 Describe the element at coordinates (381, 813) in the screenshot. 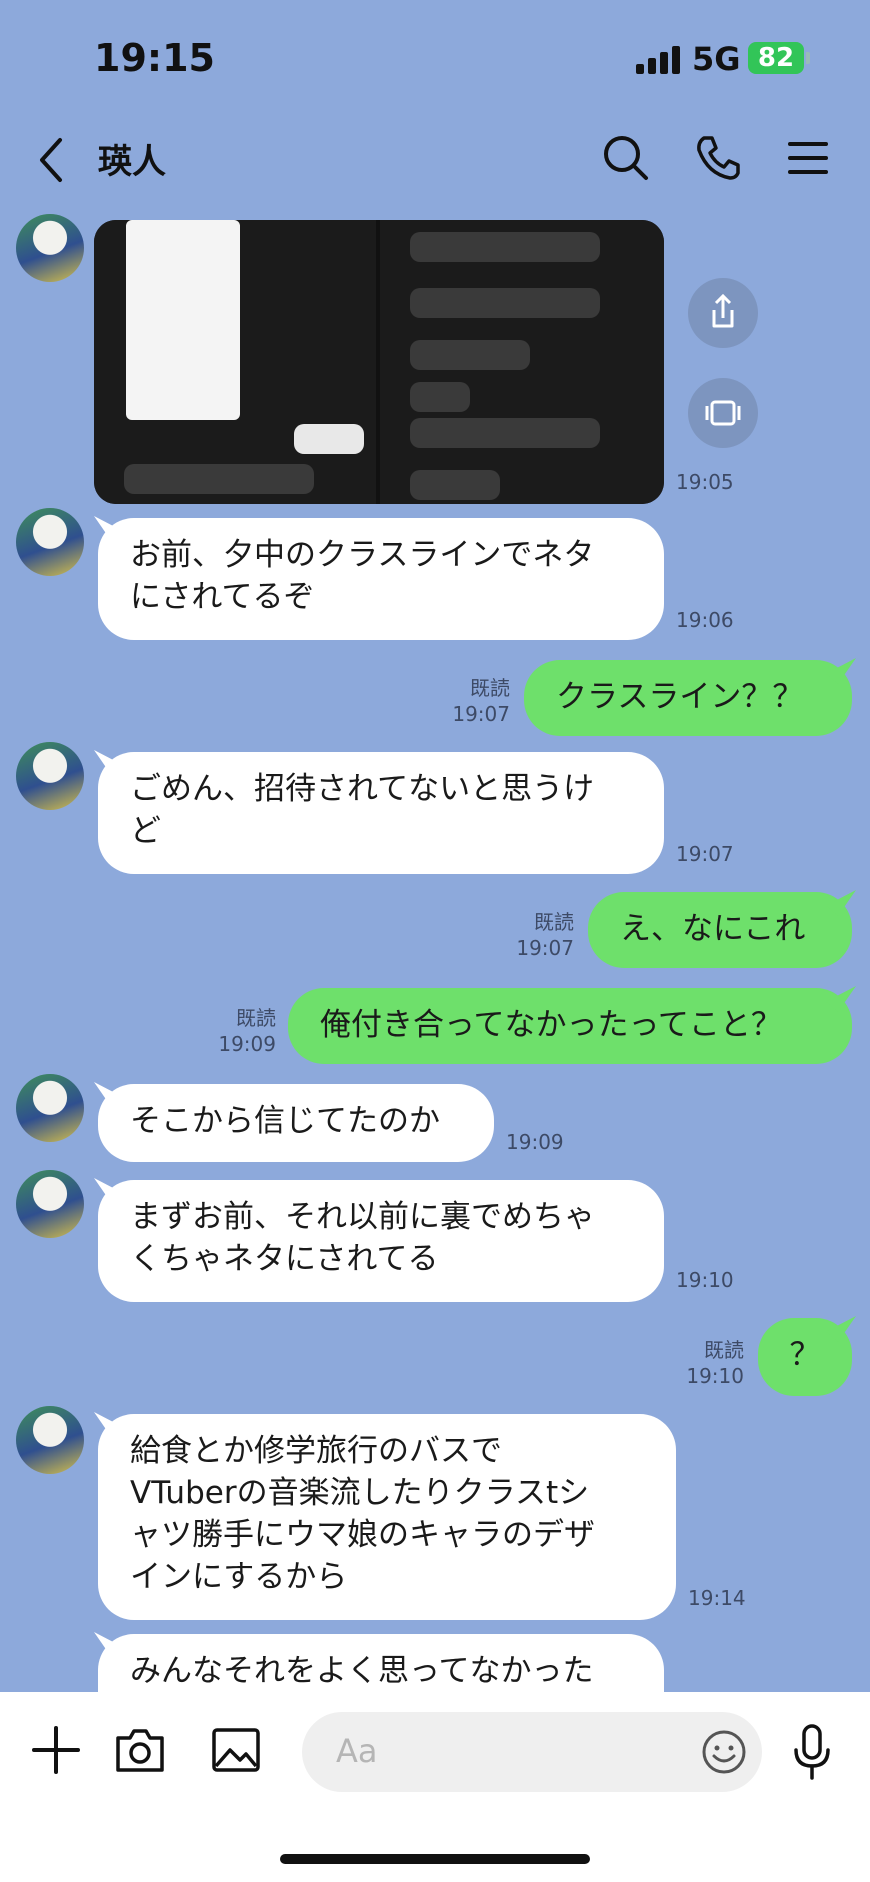

I see `incoming-message: ごめん、招待されてないと思うけ ど` at that location.